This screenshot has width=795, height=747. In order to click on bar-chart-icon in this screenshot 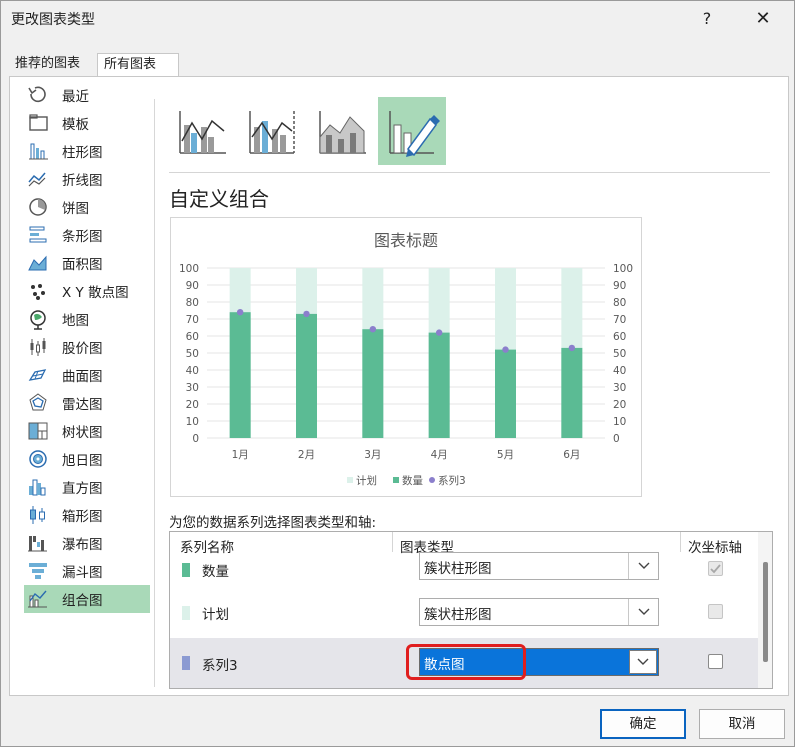, I will do `click(38, 235)`.